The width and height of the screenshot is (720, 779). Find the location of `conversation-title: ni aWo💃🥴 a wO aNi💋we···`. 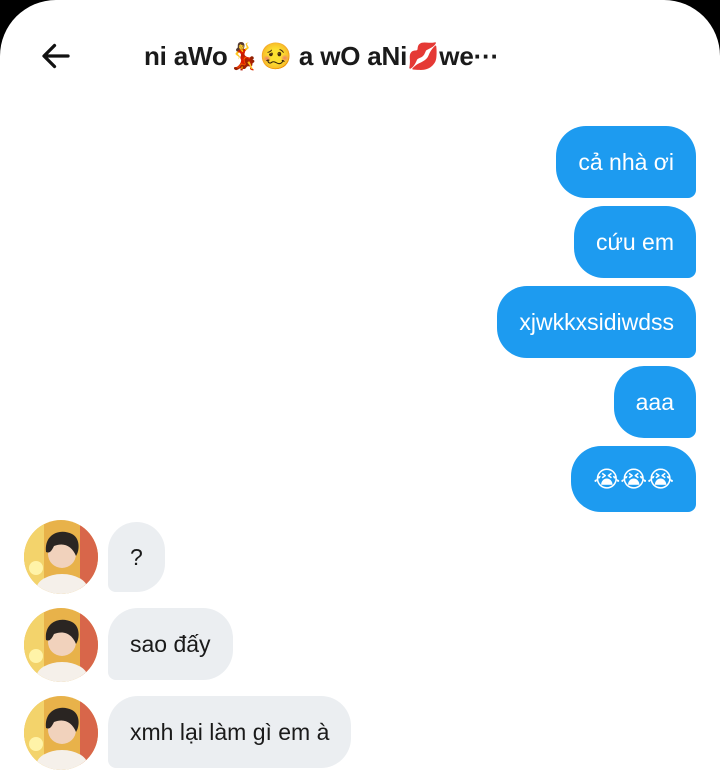

conversation-title: ni aWo💃🥴 a wO aNi💋we··· is located at coordinates (324, 56).